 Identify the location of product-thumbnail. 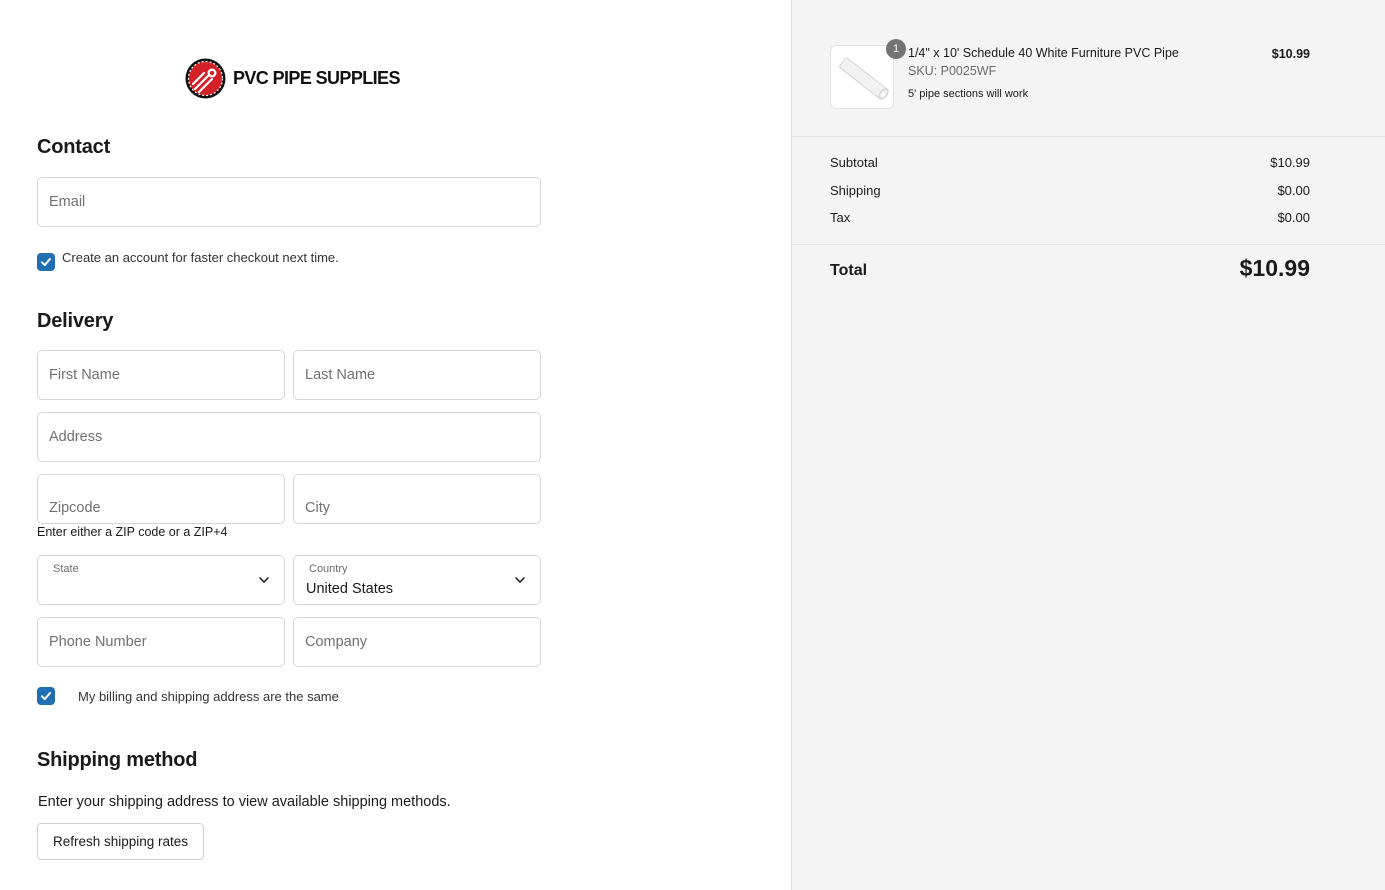
(862, 77).